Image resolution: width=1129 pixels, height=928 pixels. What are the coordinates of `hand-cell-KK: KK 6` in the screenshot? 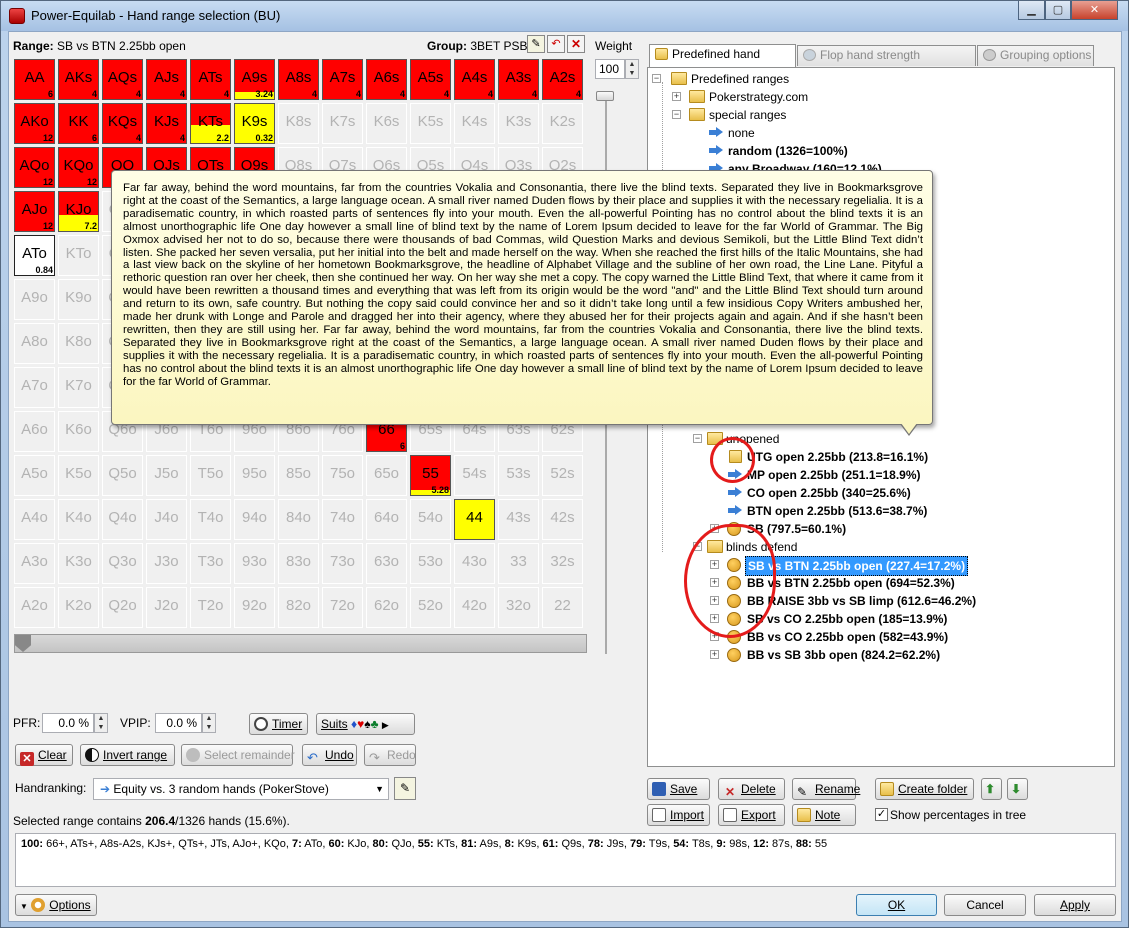 It's located at (78, 123).